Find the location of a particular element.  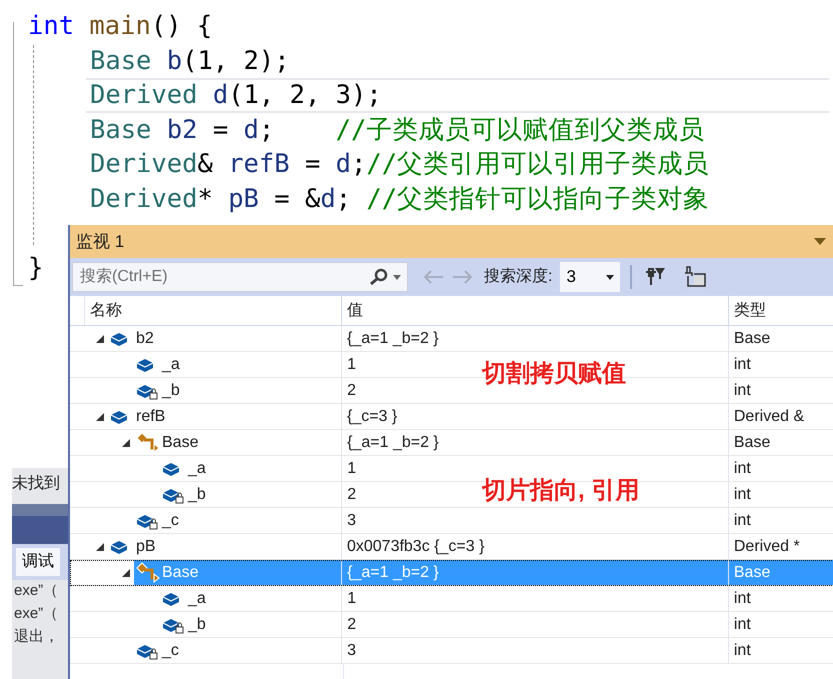

annotation-text: 切片指向, 引用 is located at coordinates (561, 491).